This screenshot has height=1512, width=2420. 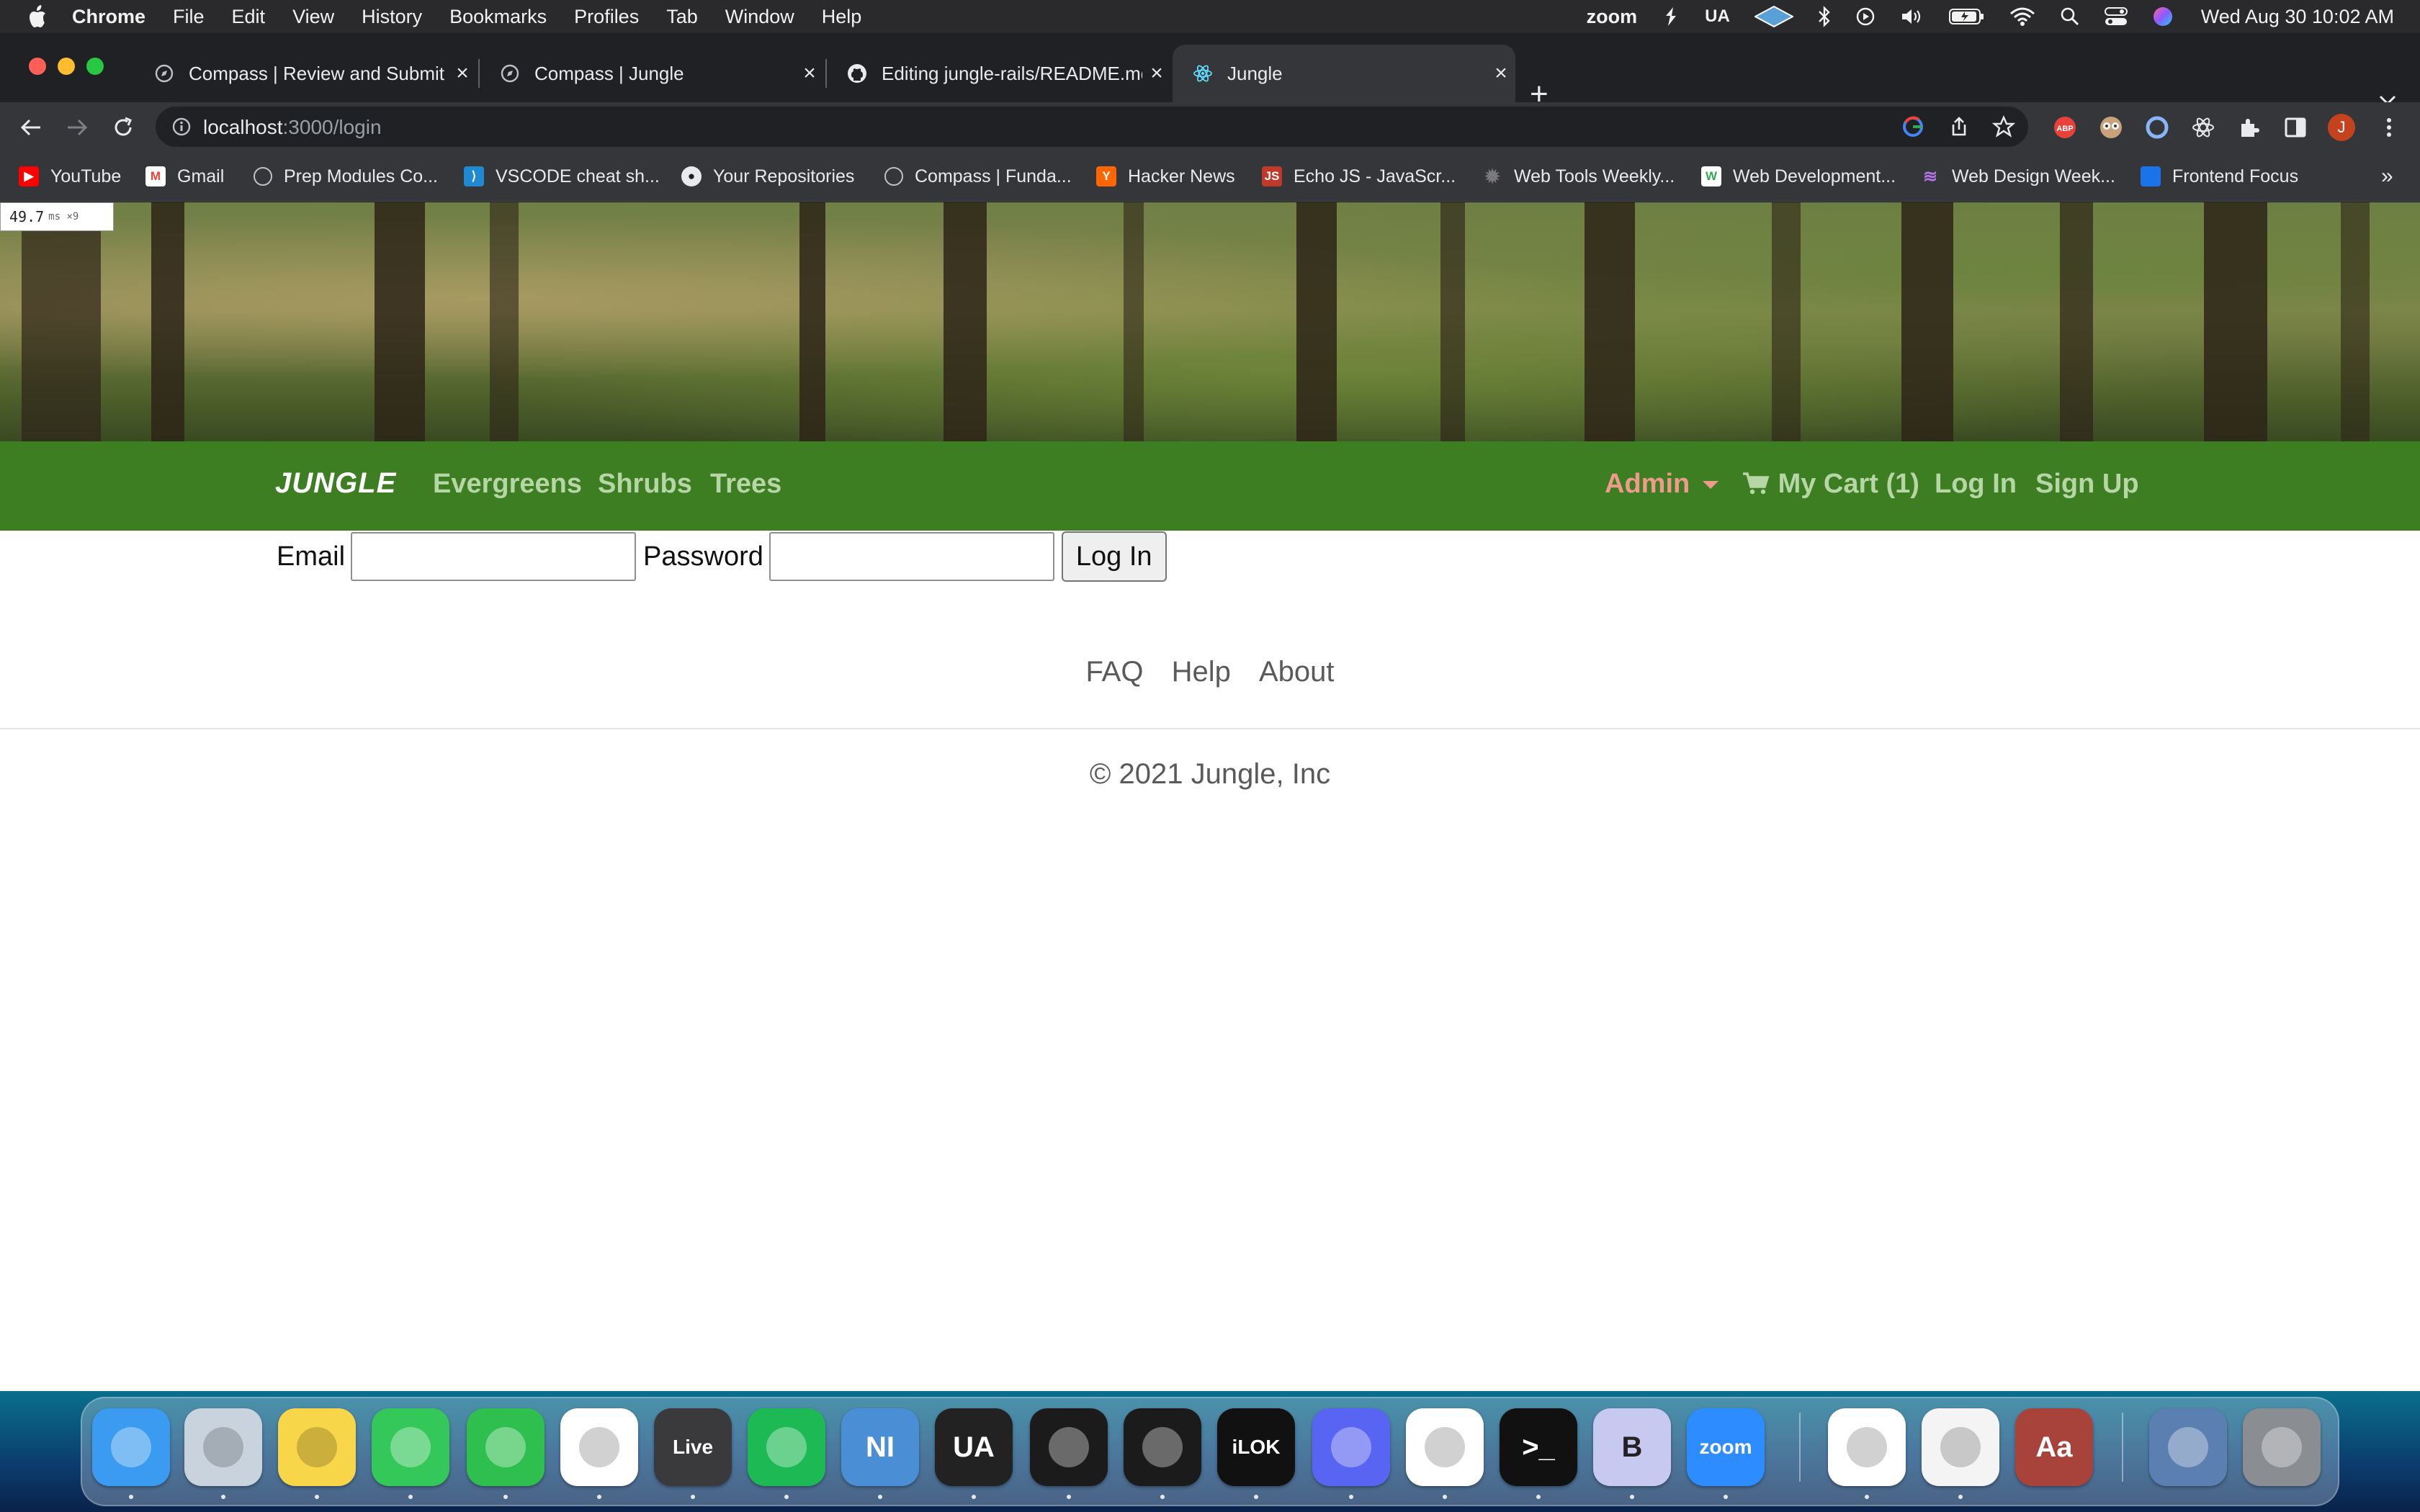 I want to click on menu-history: History, so click(x=392, y=17).